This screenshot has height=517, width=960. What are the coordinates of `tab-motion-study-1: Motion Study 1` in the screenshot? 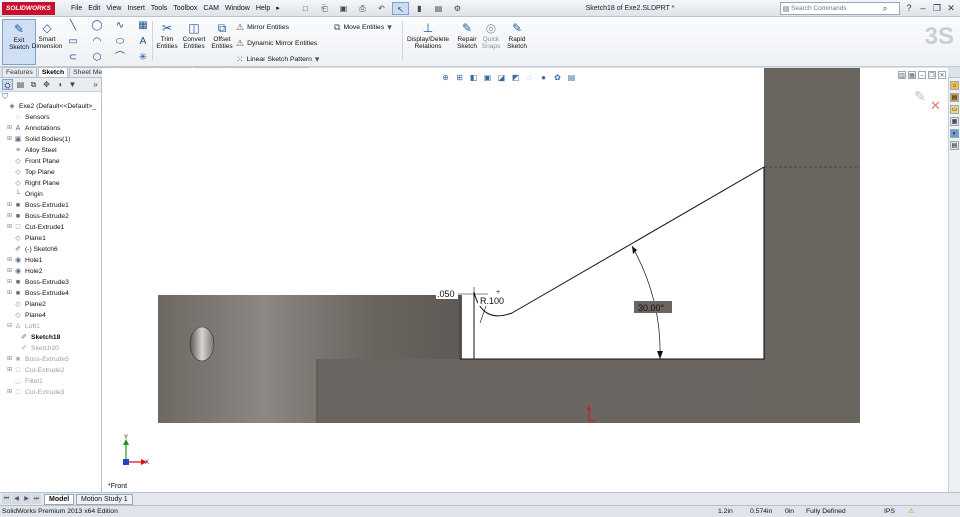 It's located at (104, 499).